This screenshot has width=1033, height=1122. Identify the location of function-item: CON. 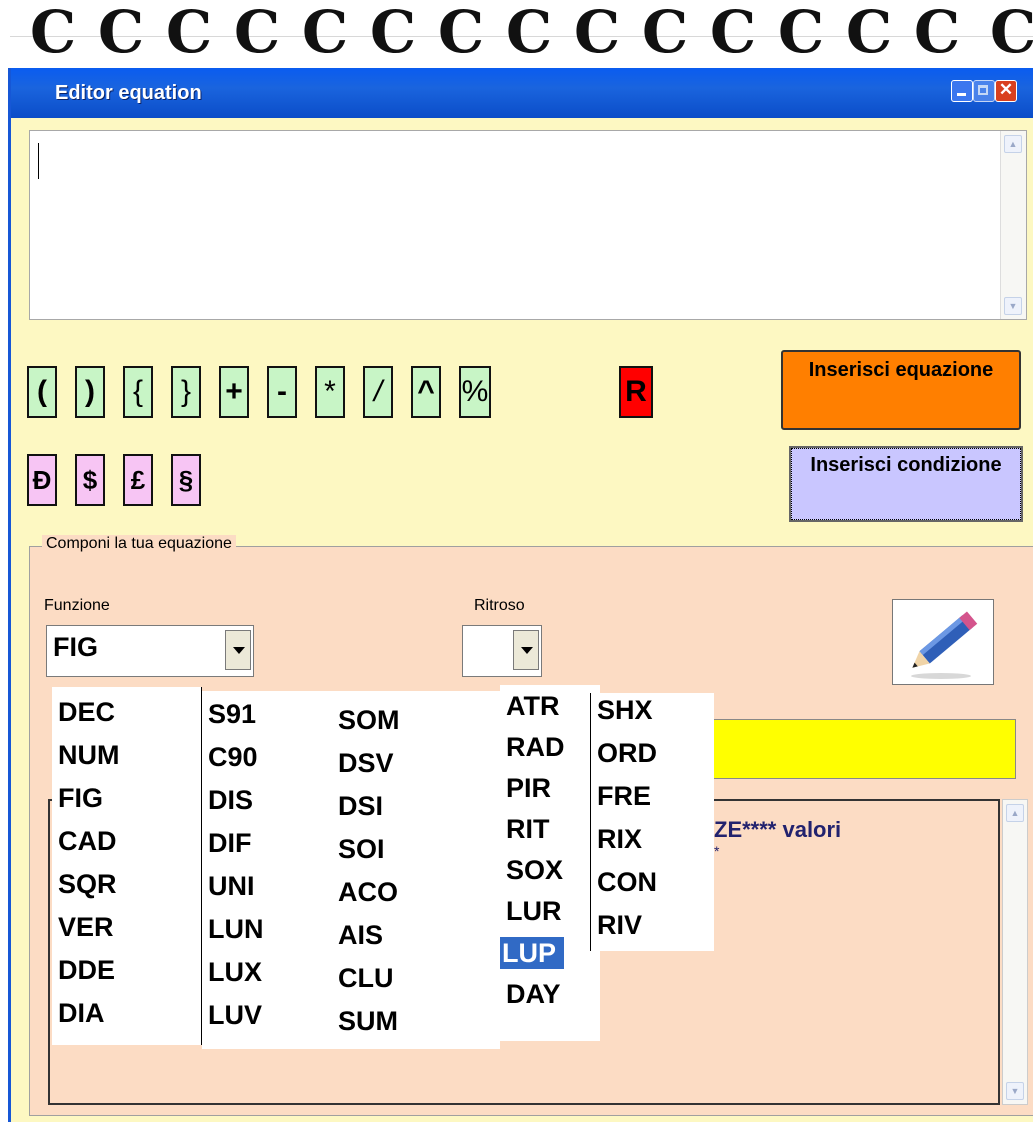
(627, 882).